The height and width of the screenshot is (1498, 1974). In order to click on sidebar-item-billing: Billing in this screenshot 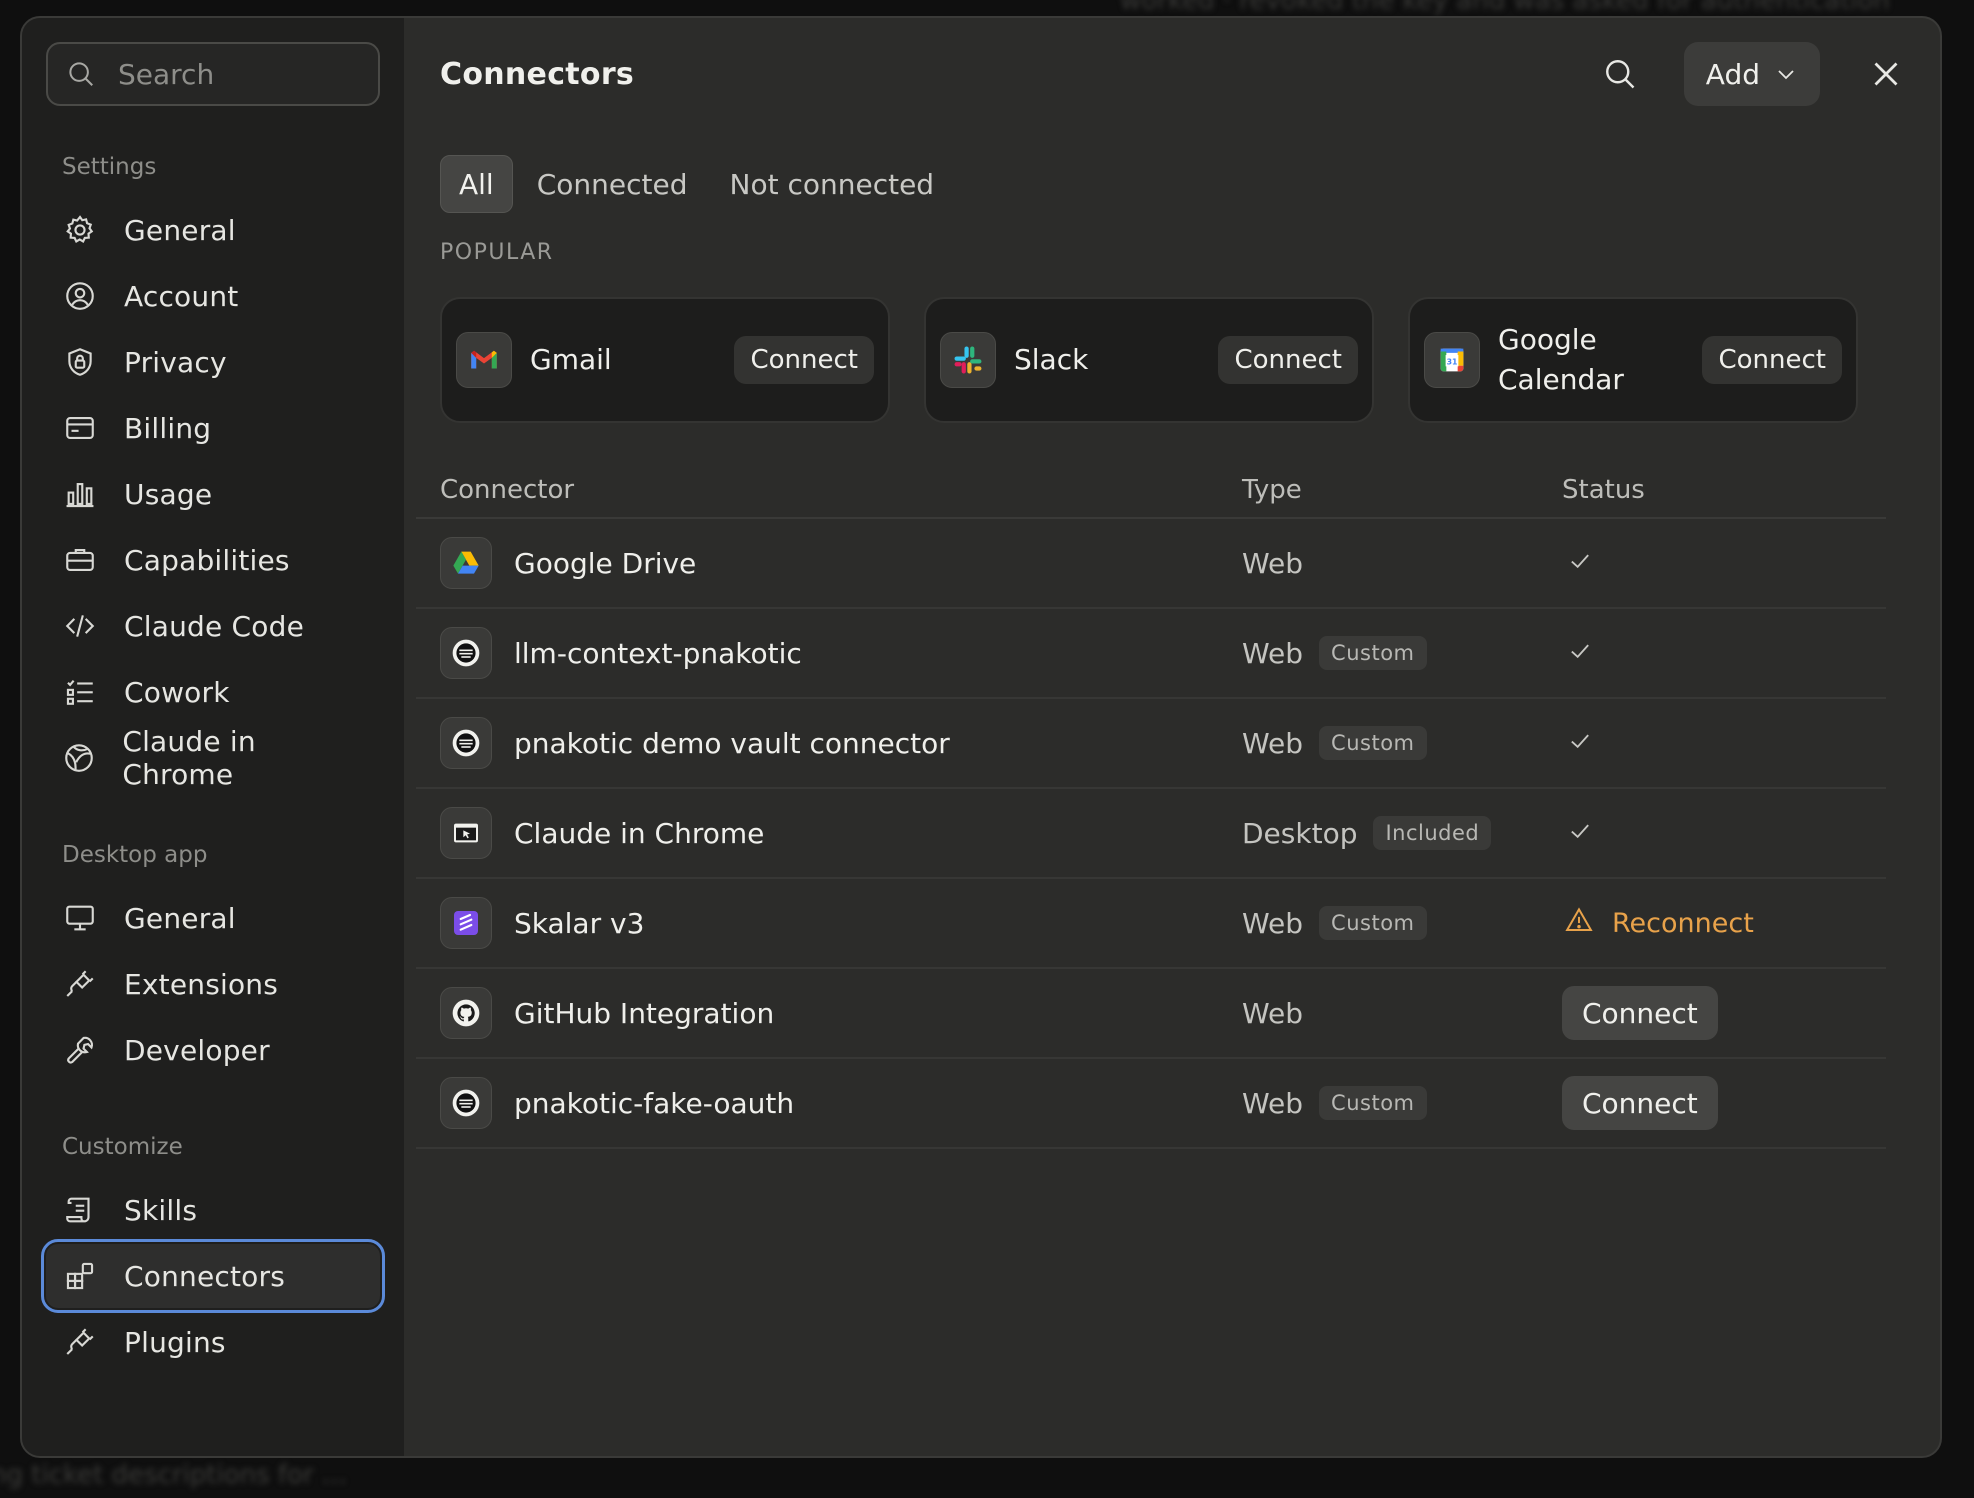, I will do `click(213, 428)`.